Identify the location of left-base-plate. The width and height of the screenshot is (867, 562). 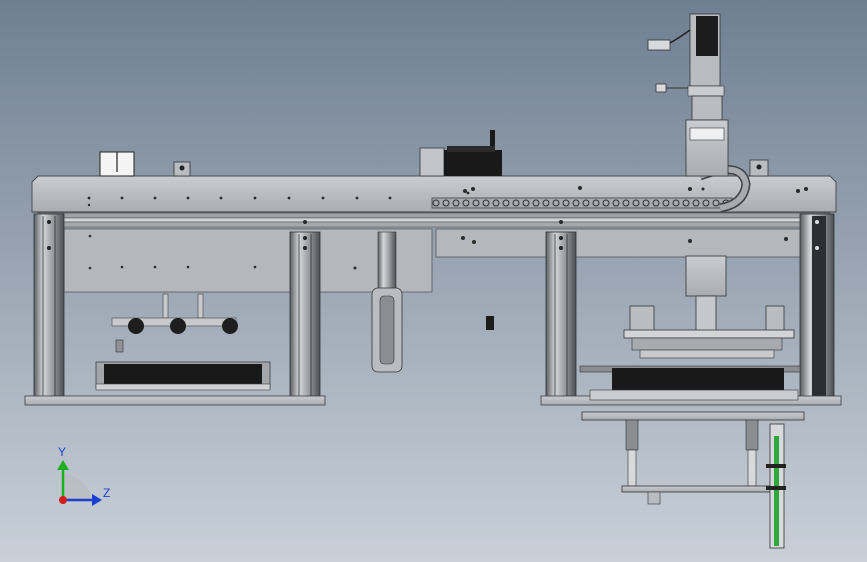
(175, 400).